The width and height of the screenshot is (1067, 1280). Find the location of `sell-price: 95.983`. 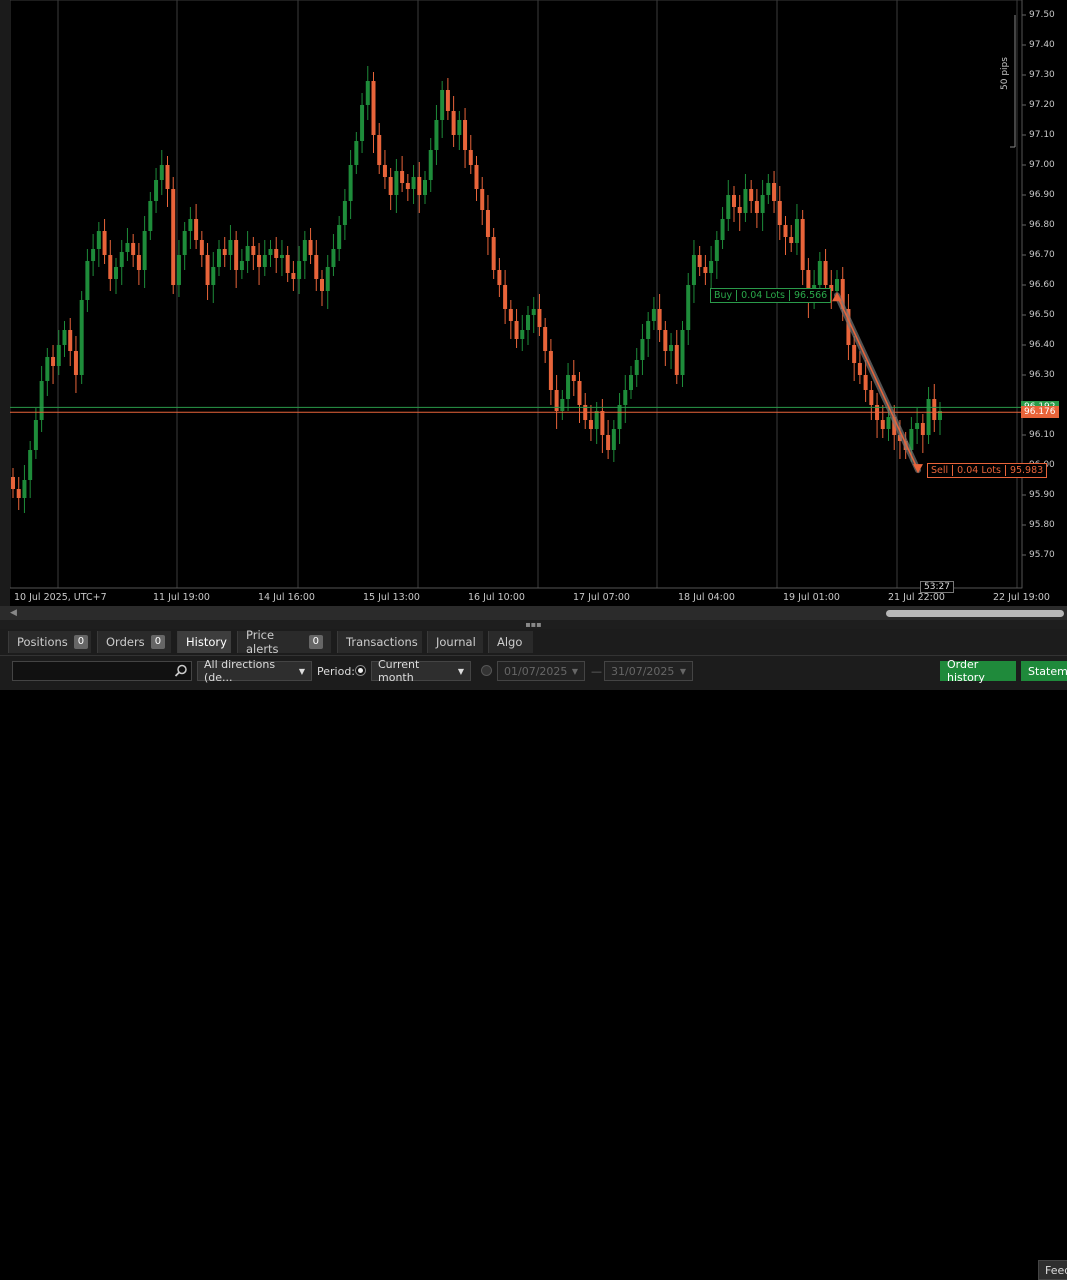

sell-price: 95.983 is located at coordinates (1023, 470).